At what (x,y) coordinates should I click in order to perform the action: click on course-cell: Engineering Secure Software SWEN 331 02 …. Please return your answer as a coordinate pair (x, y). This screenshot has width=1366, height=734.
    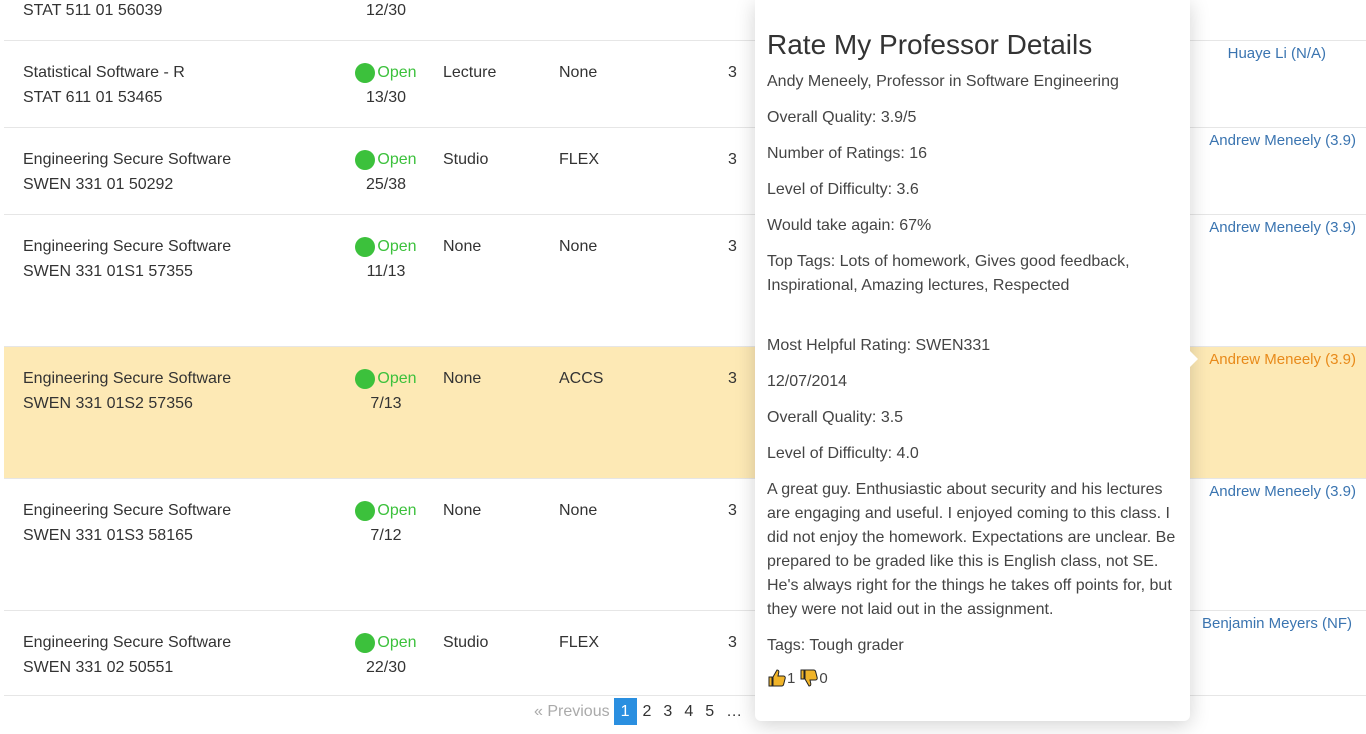
    Looking at the image, I should click on (127, 655).